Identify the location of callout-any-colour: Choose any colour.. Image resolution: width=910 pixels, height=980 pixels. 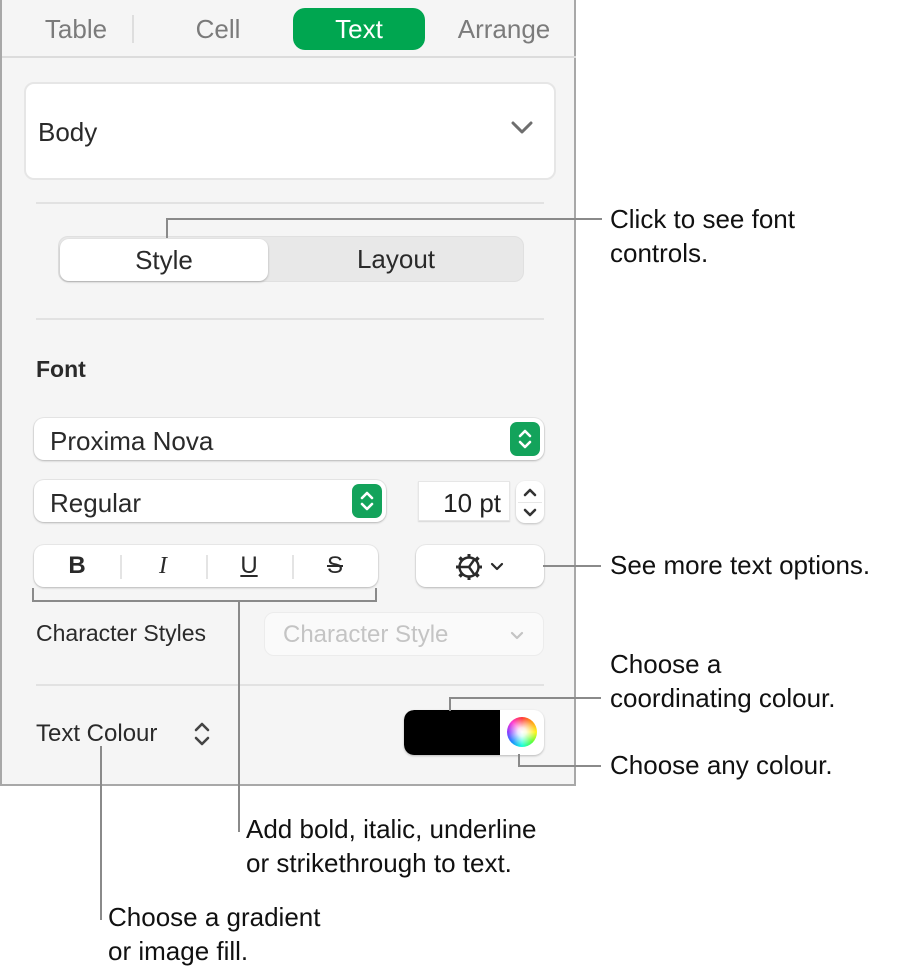
(721, 765).